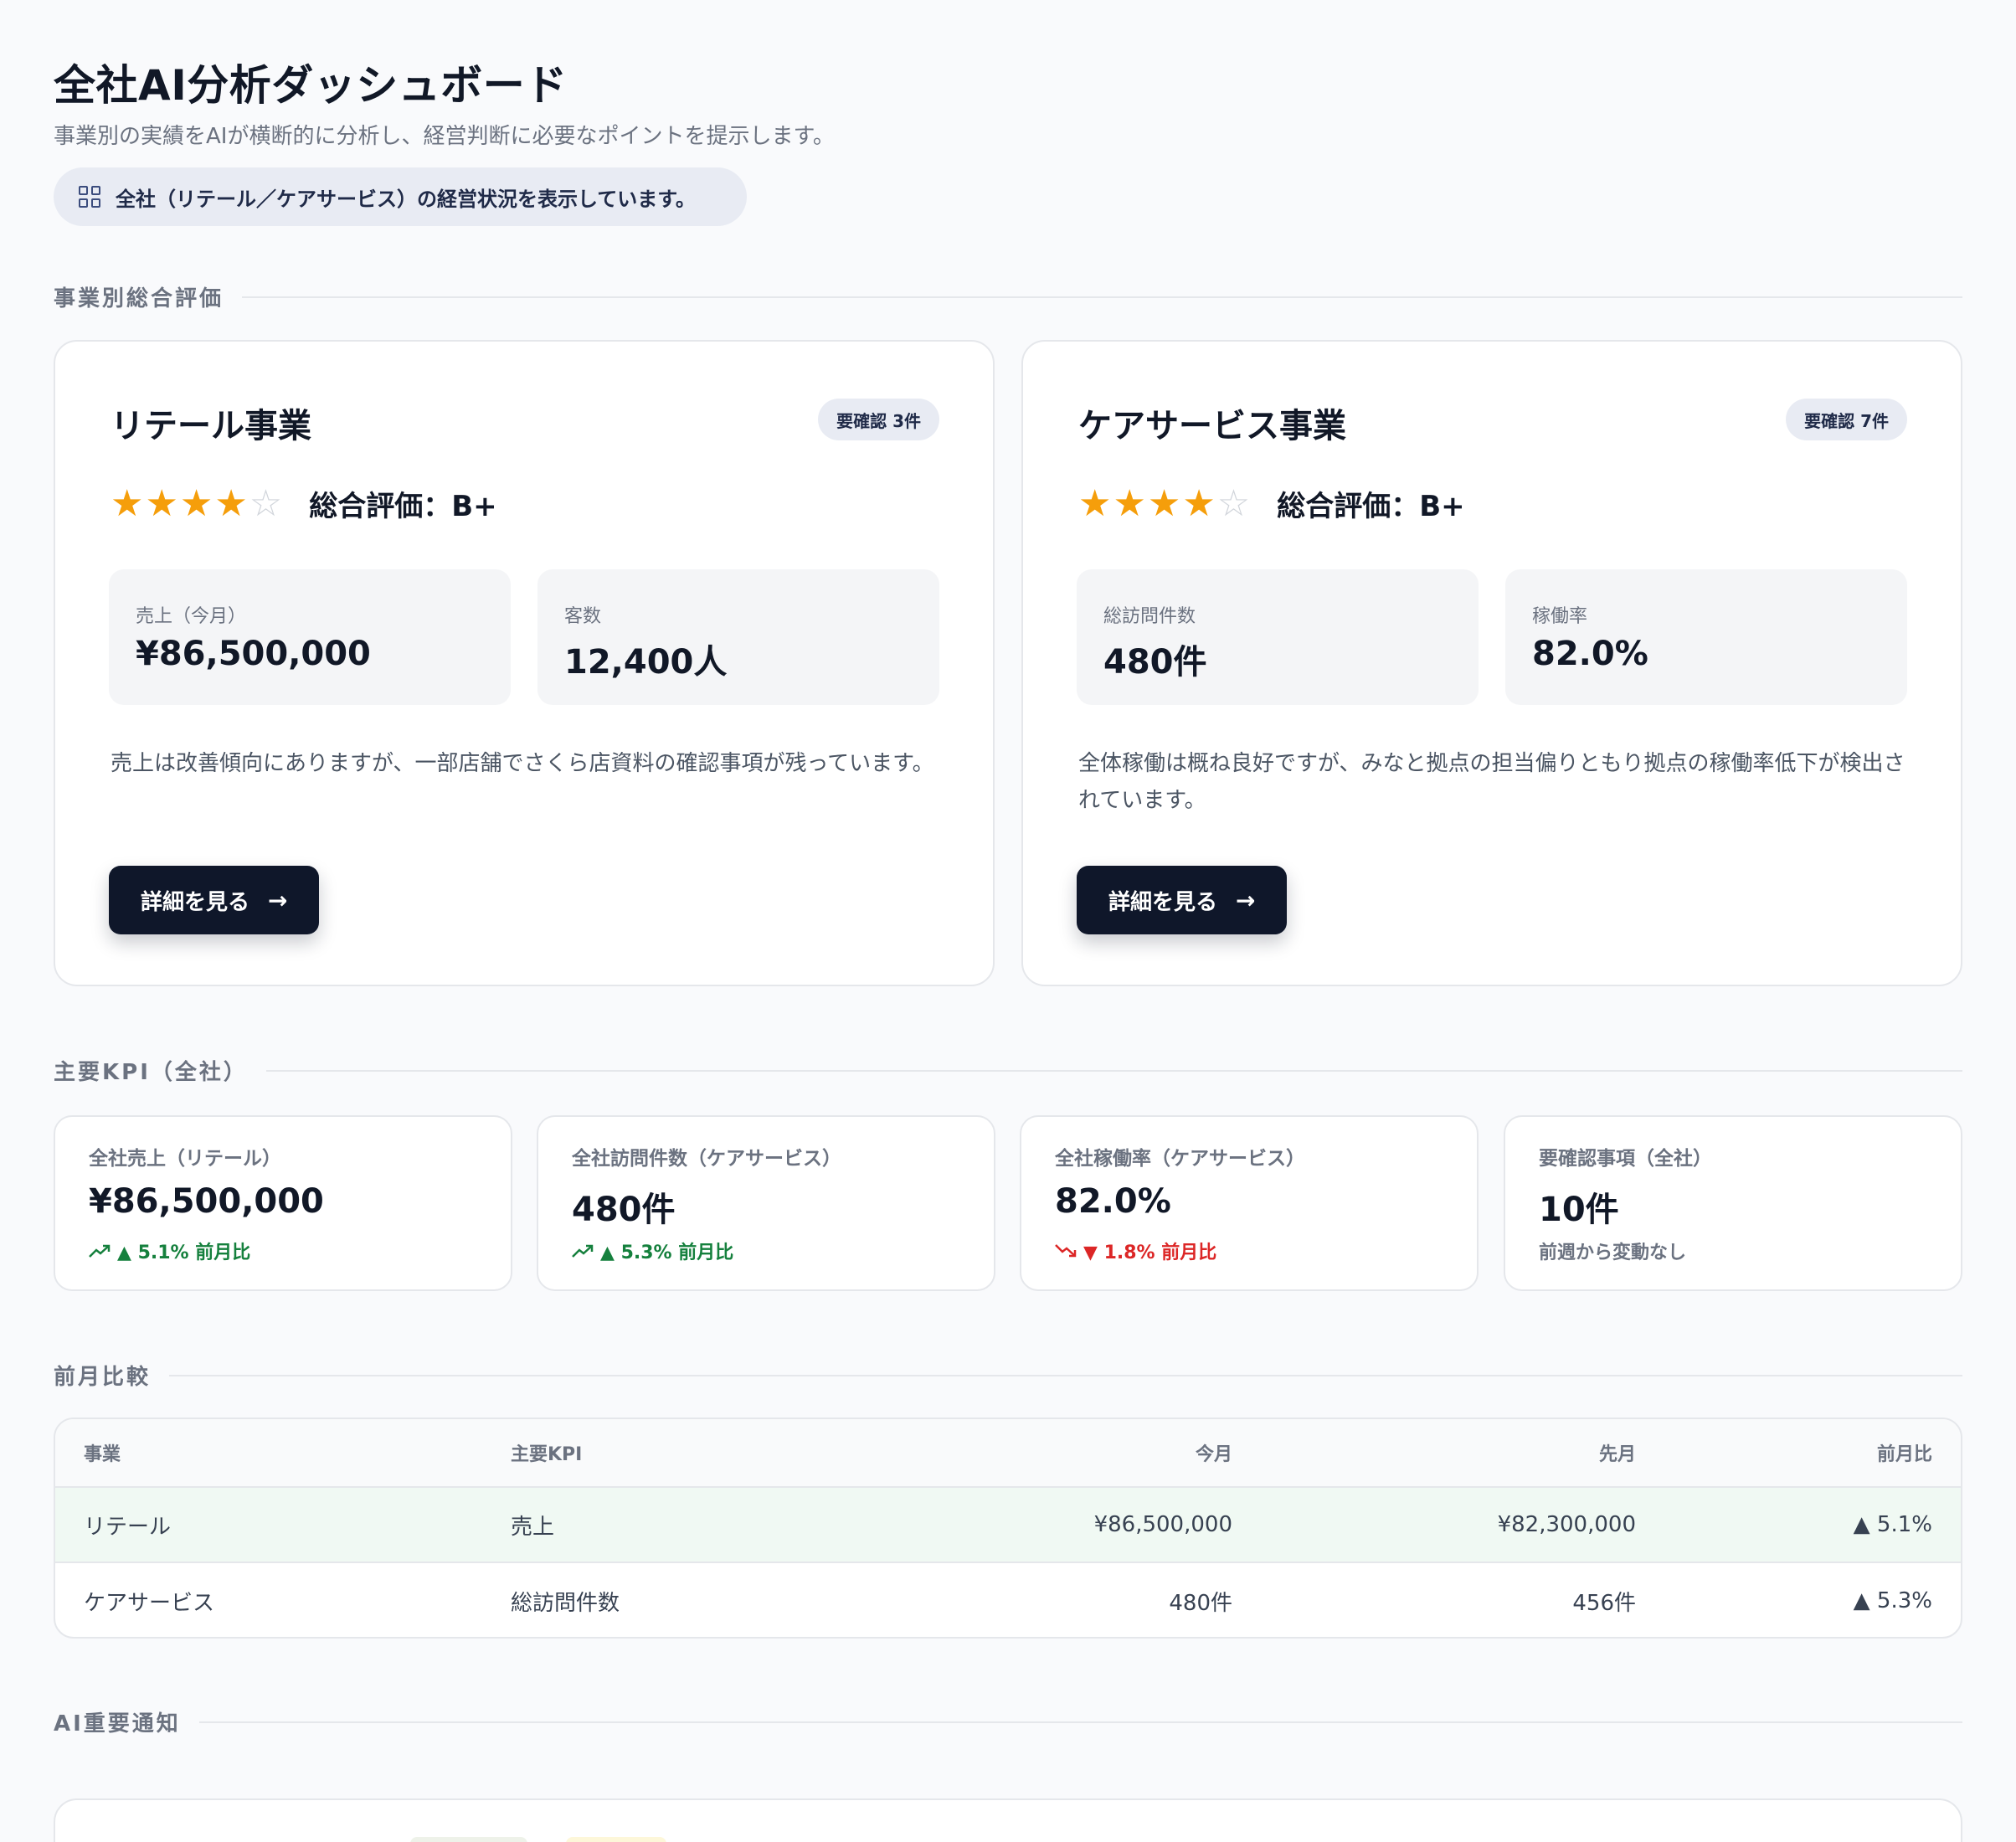 This screenshot has width=2016, height=1842. Describe the element at coordinates (128, 1527) in the screenshot. I see `table-cell: リテール` at that location.